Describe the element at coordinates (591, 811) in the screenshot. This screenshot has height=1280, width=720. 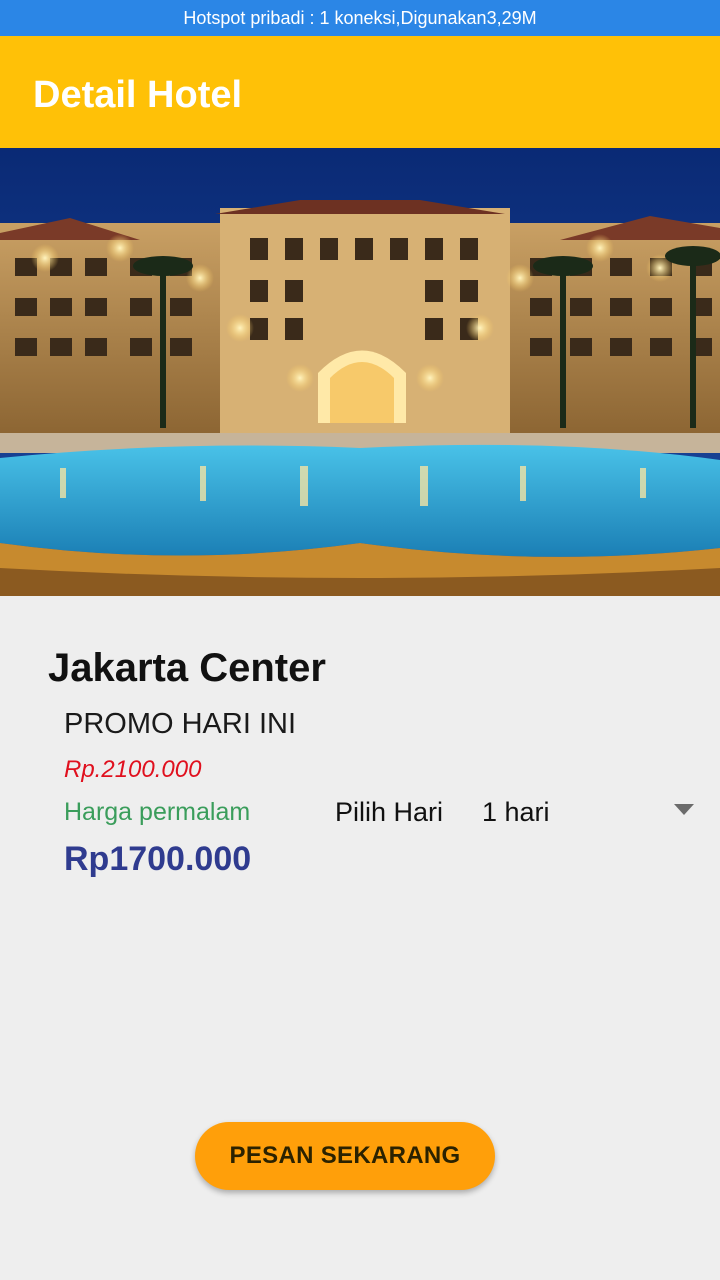
I see `day-spinner: 1 hari` at that location.